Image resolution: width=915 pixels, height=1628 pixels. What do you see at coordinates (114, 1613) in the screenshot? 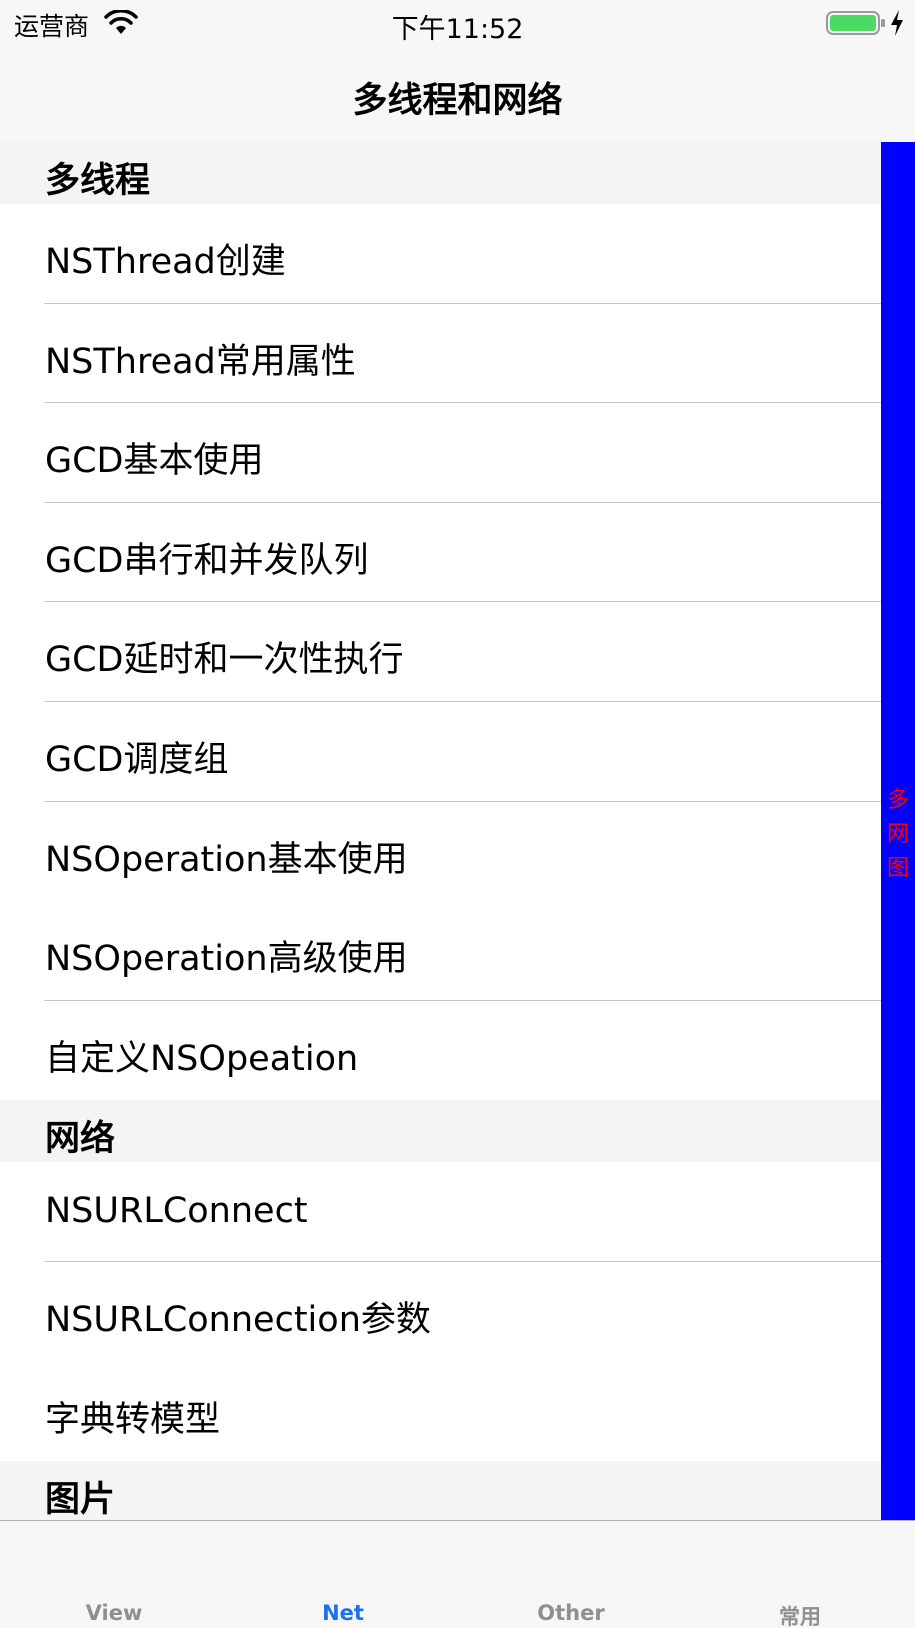
I see `tab-view: View` at bounding box center [114, 1613].